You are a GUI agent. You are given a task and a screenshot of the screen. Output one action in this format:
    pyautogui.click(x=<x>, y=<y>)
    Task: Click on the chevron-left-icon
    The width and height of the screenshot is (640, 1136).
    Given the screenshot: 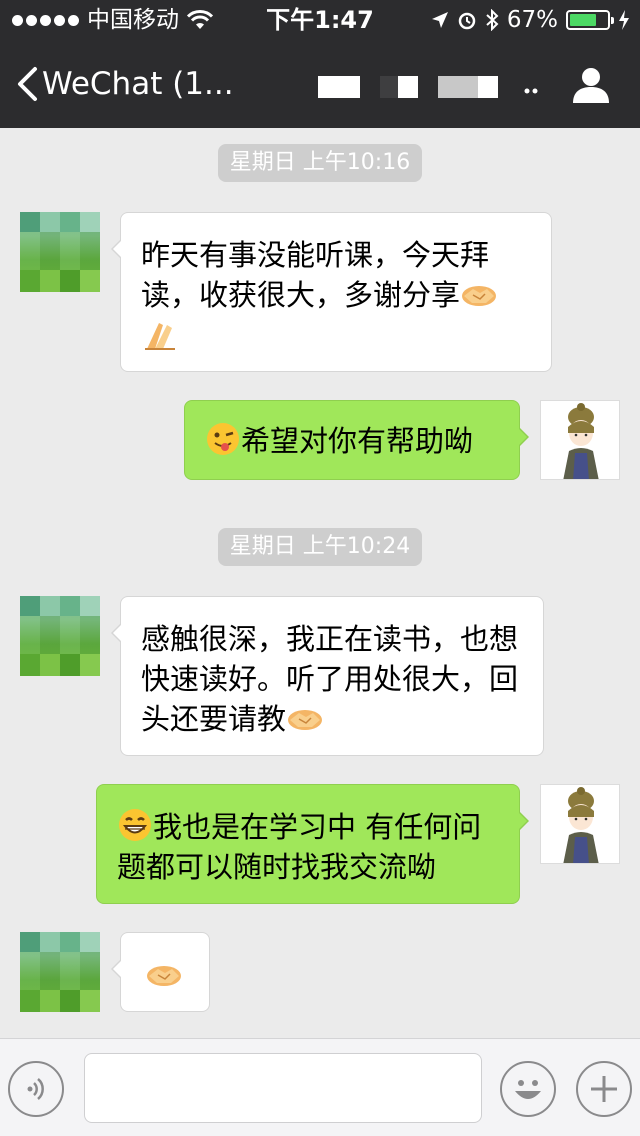 What is the action you would take?
    pyautogui.click(x=27, y=84)
    